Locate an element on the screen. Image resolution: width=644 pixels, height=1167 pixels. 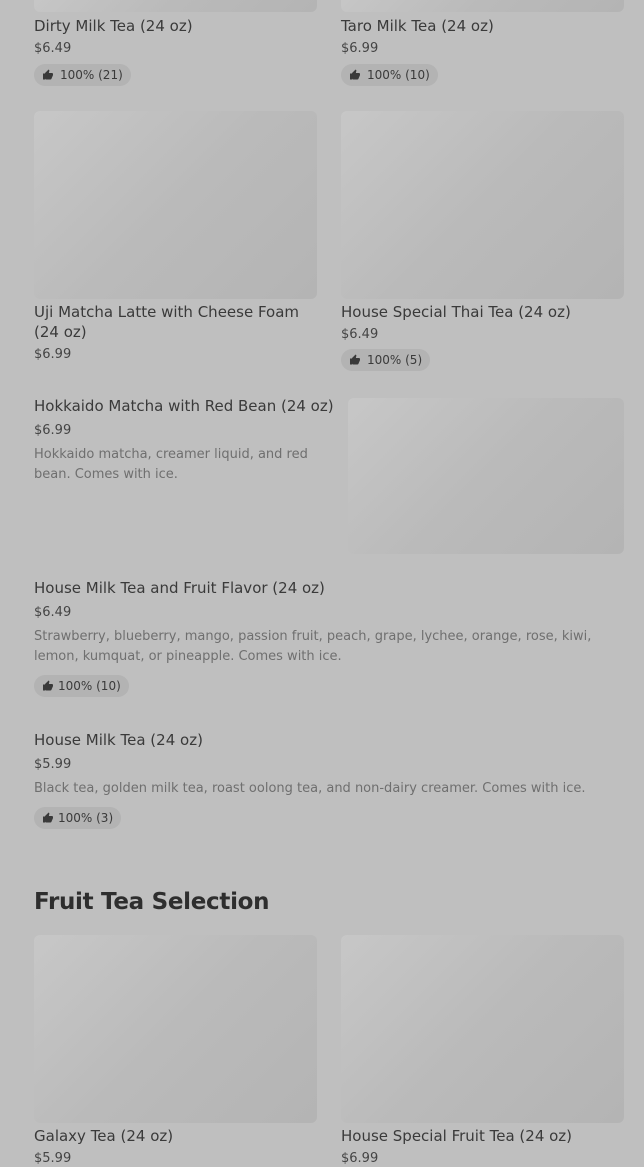
item-image-taro-milk-tea is located at coordinates (482, 6).